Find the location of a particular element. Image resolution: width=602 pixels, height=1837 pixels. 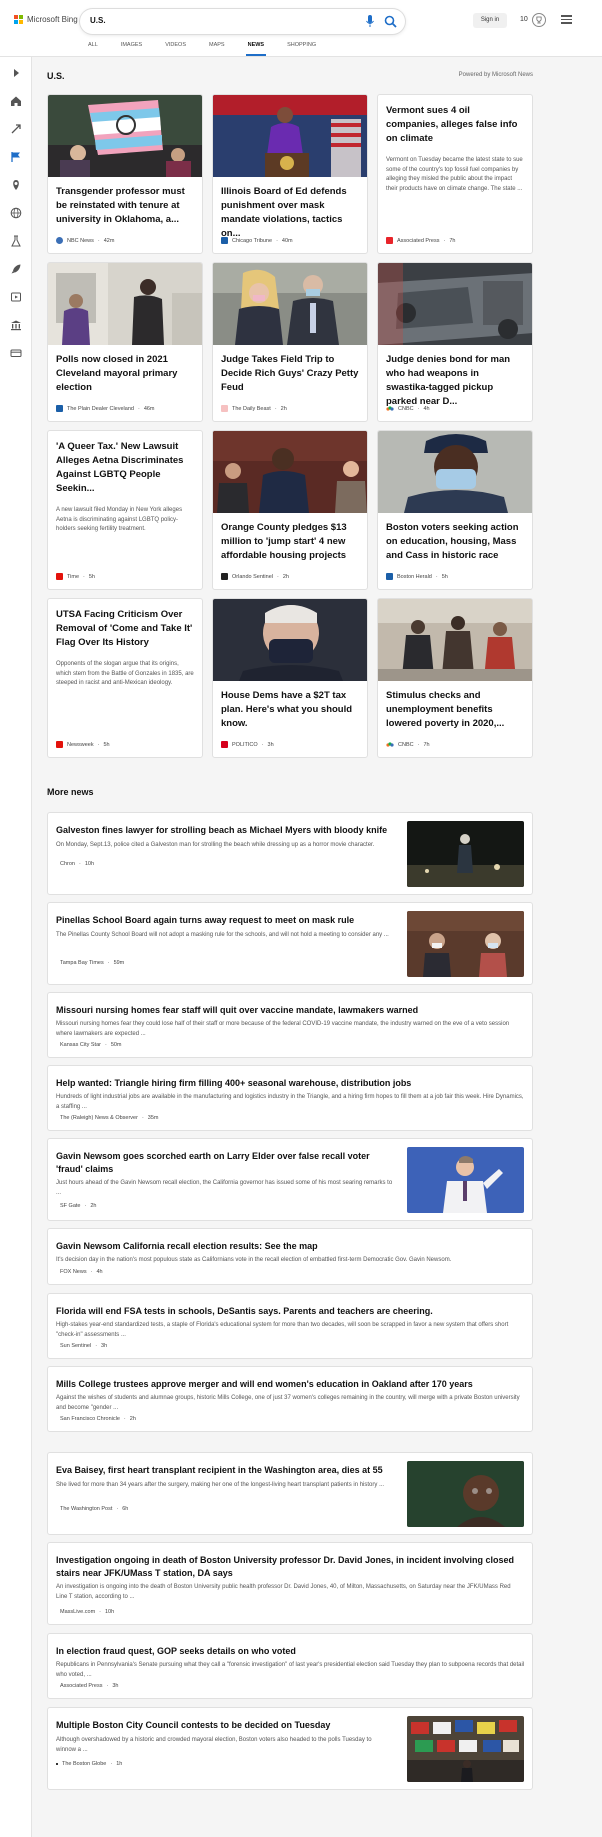

news-source: Tampa Bay Times · 59m is located at coordinates (90, 963).